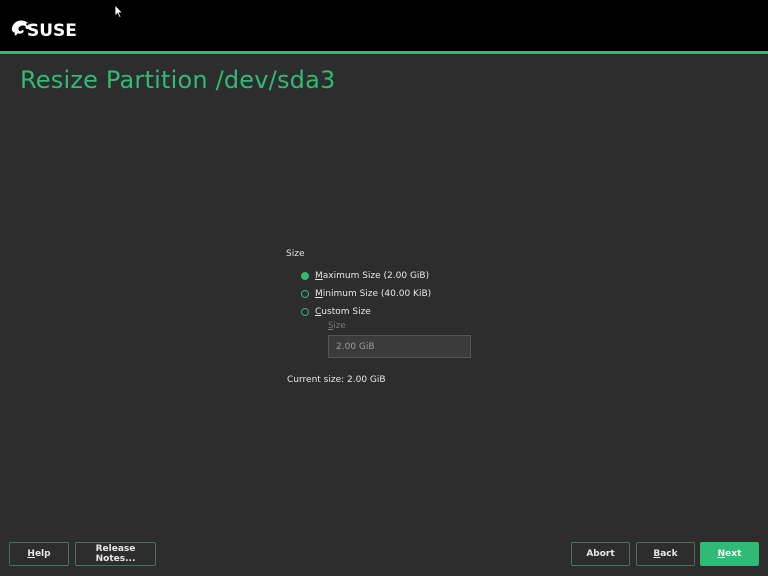  What do you see at coordinates (372, 276) in the screenshot?
I see `radio-label-maximum-size: Maximum Size (2.00 GiB)` at bounding box center [372, 276].